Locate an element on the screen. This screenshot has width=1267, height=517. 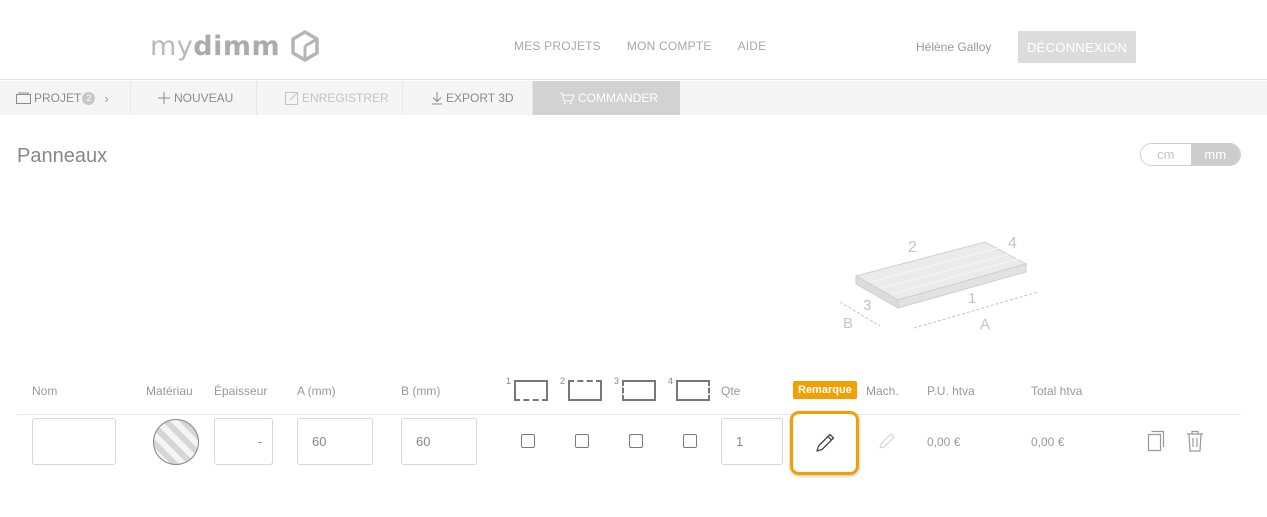
diagram-label-b: B is located at coordinates (848, 323).